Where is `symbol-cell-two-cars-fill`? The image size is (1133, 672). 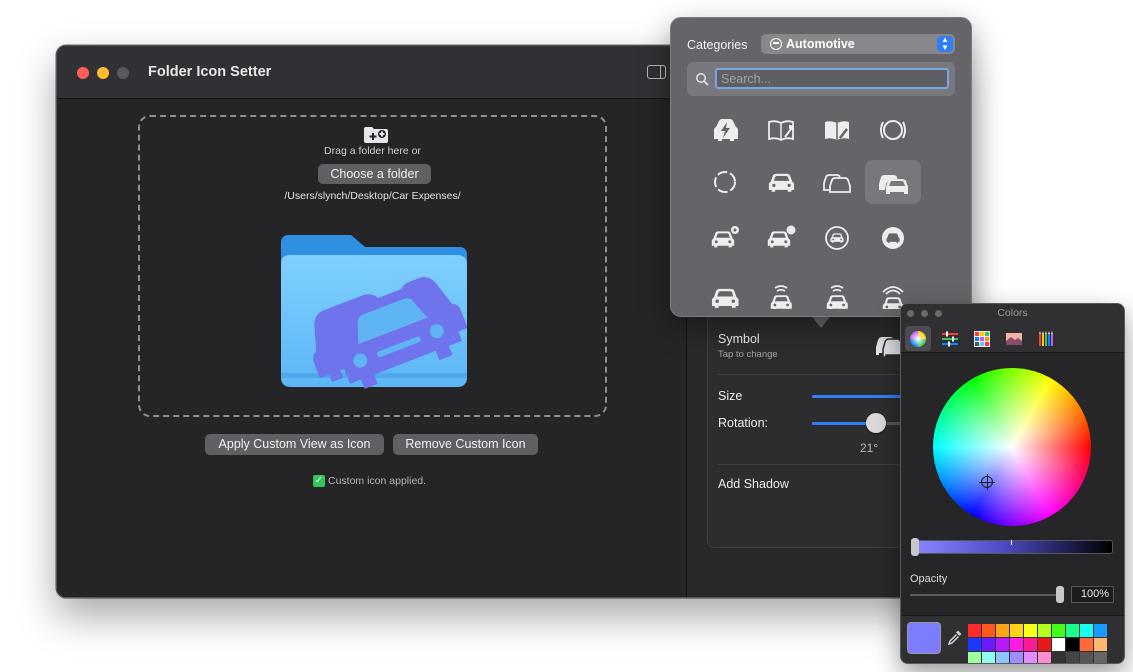 symbol-cell-two-cars-fill is located at coordinates (893, 182).